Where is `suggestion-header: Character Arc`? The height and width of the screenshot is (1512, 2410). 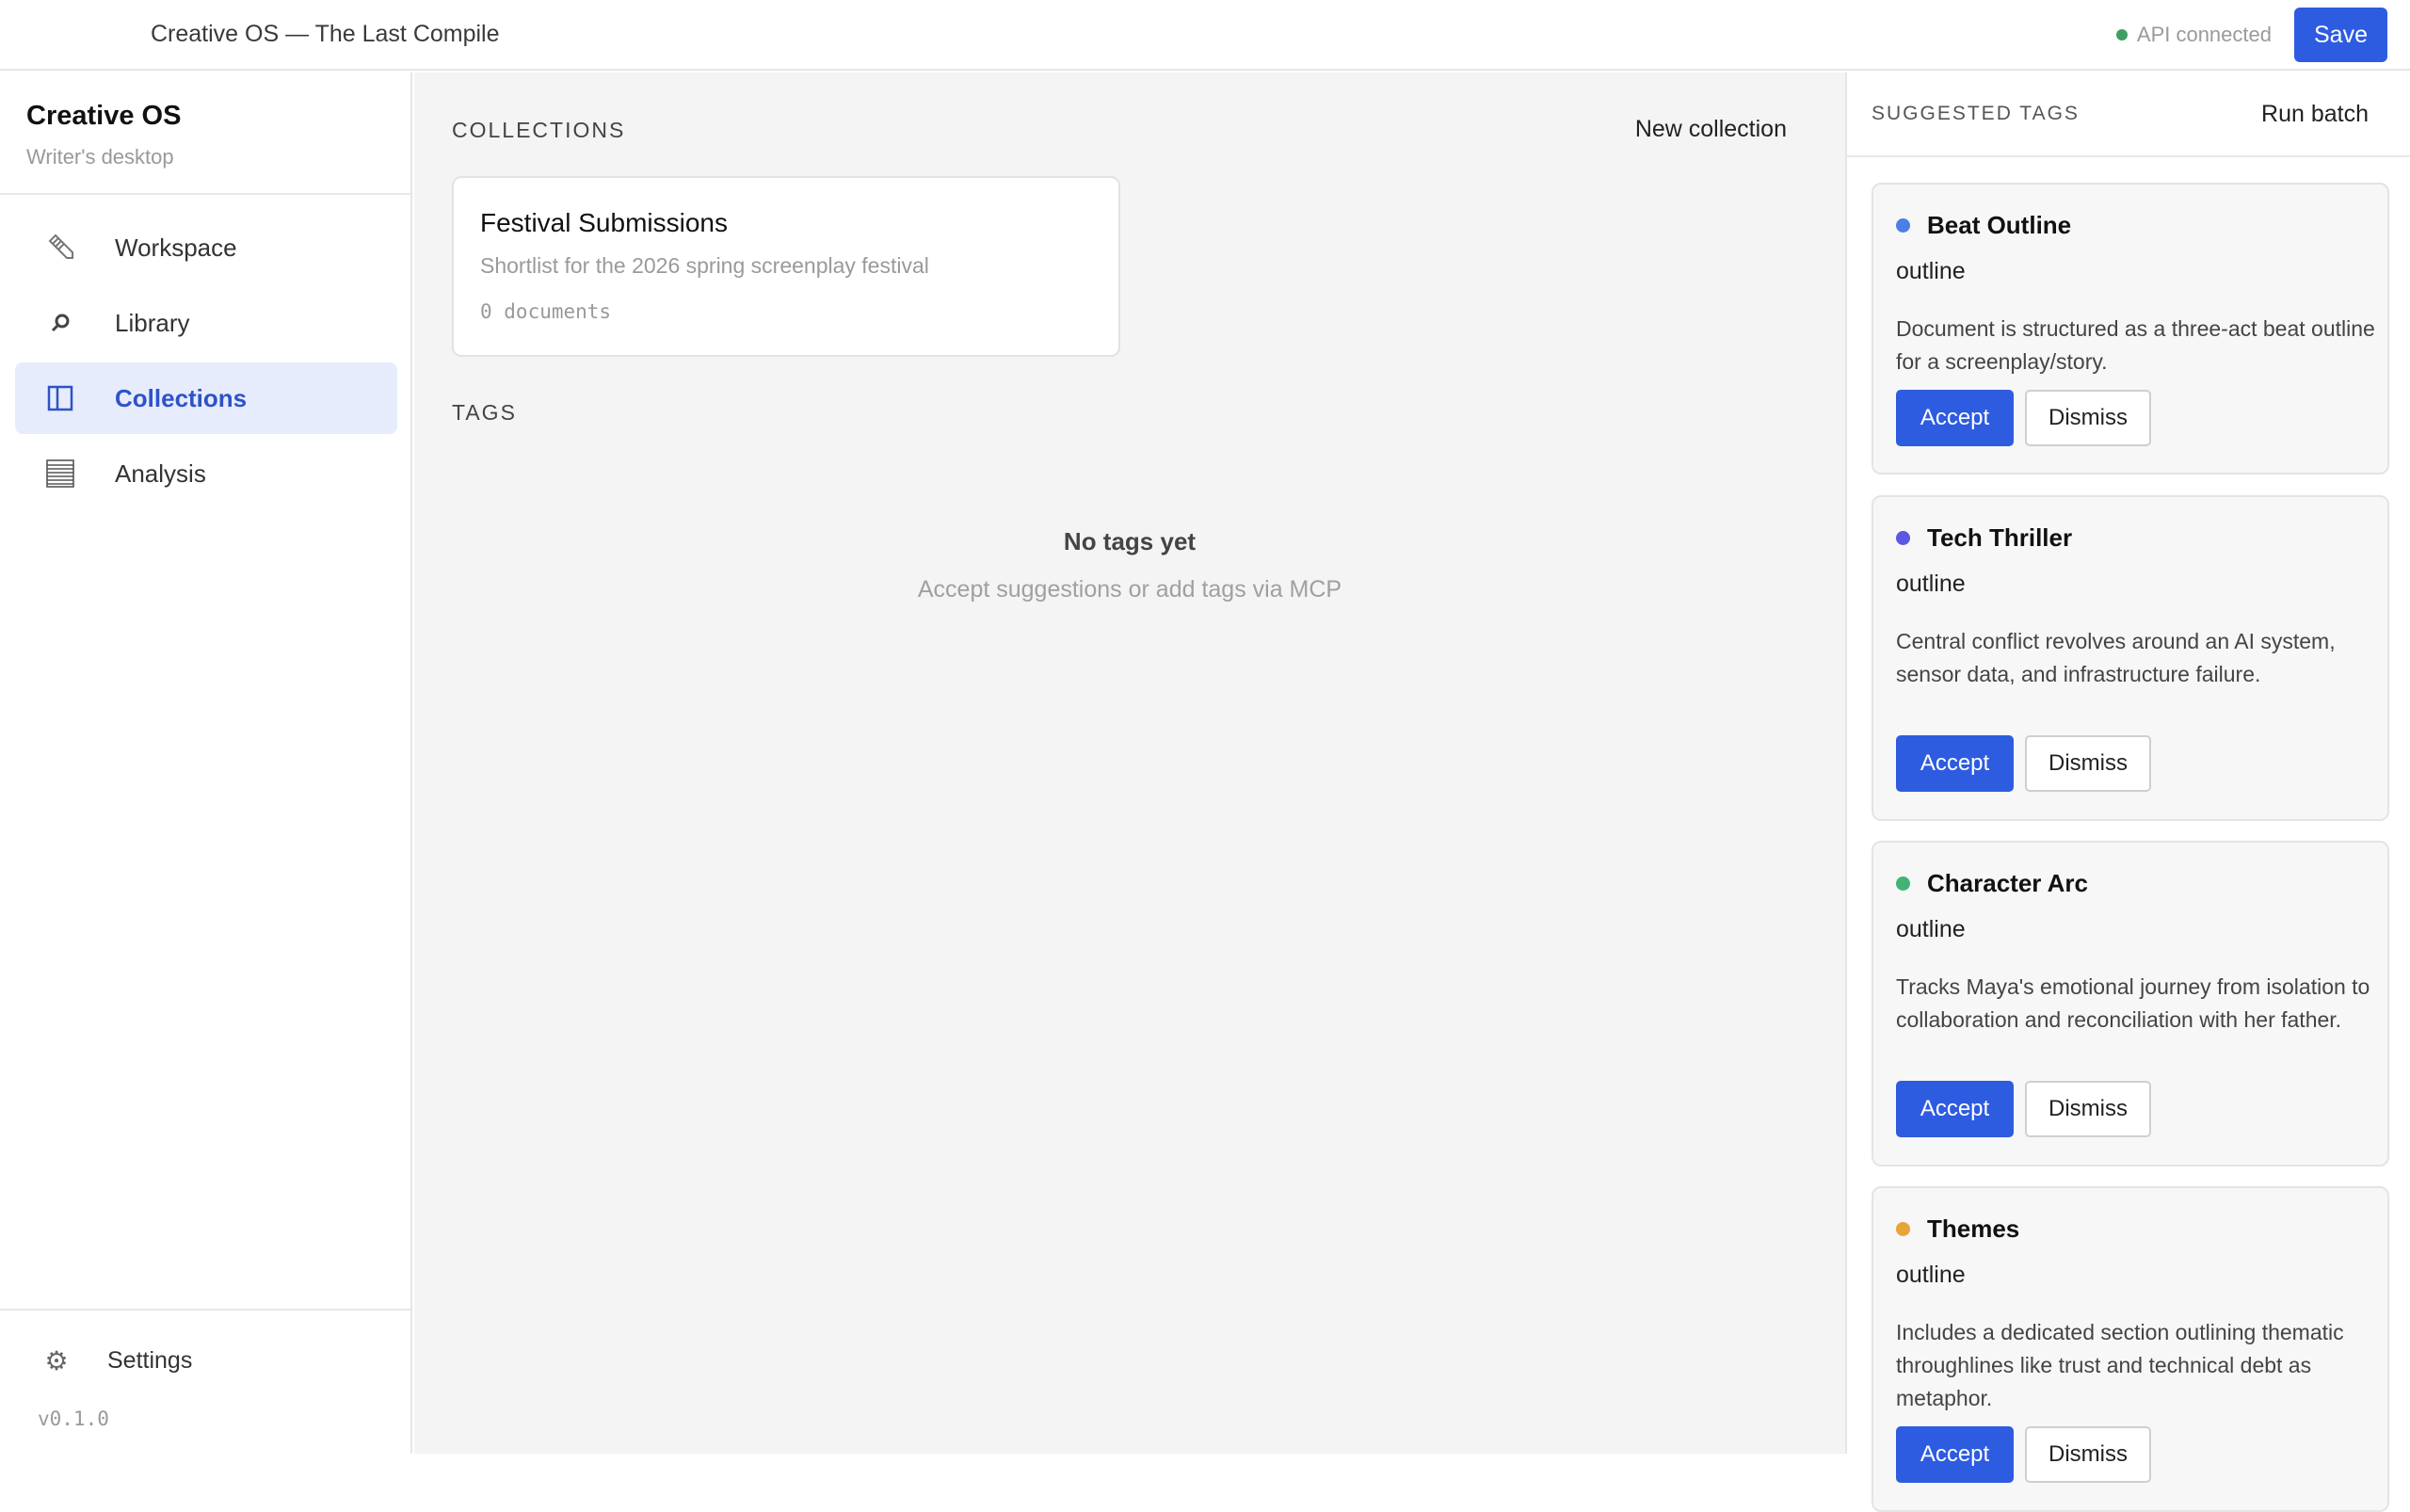 suggestion-header: Character Arc is located at coordinates (1992, 883).